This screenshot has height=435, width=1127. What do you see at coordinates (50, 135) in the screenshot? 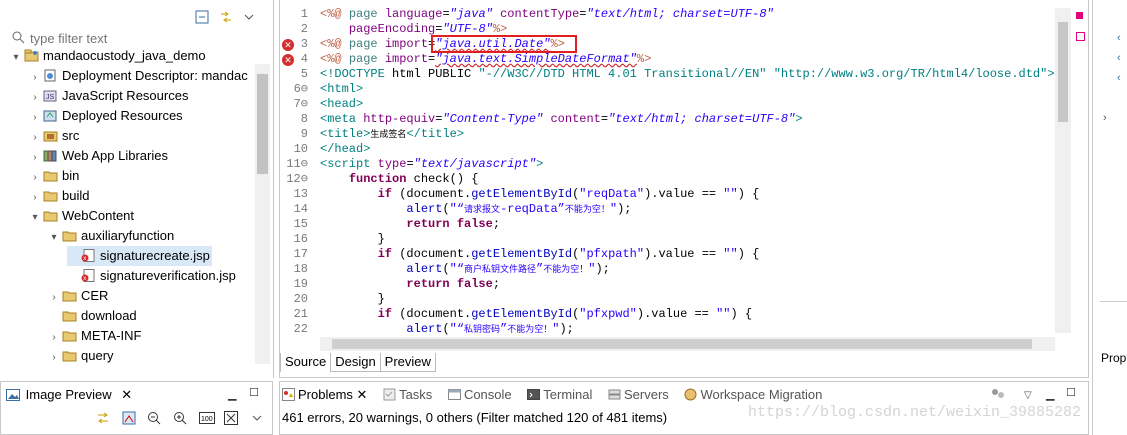
I see `source-folder-icon` at bounding box center [50, 135].